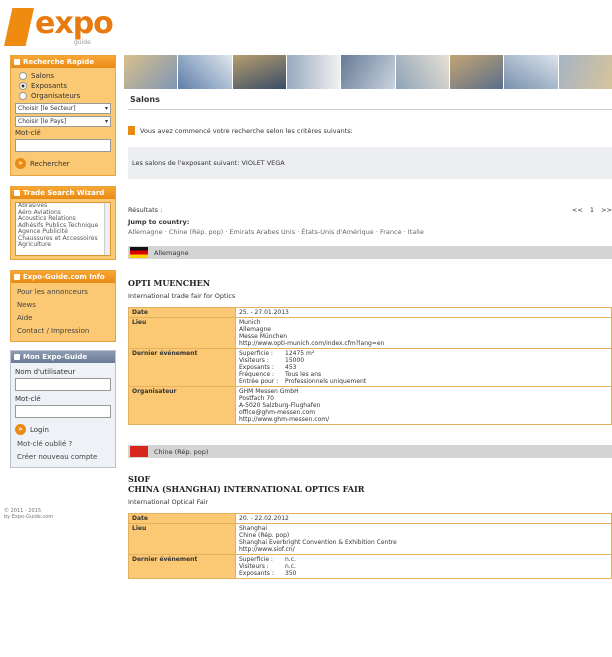 This screenshot has width=612, height=657. Describe the element at coordinates (370, 283) in the screenshot. I see `fair-name: OPTI MUENCHEN` at that location.